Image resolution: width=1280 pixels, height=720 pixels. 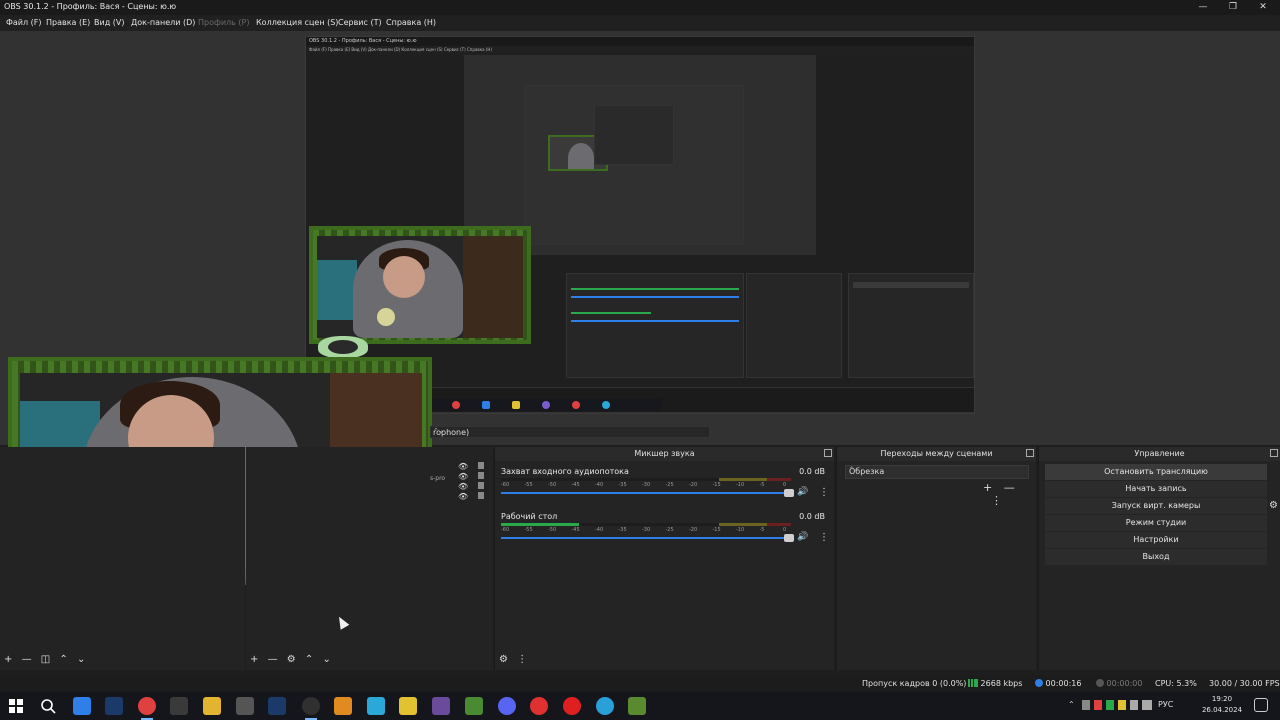 What do you see at coordinates (646, 524) in the screenshot?
I see `volume-meter` at bounding box center [646, 524].